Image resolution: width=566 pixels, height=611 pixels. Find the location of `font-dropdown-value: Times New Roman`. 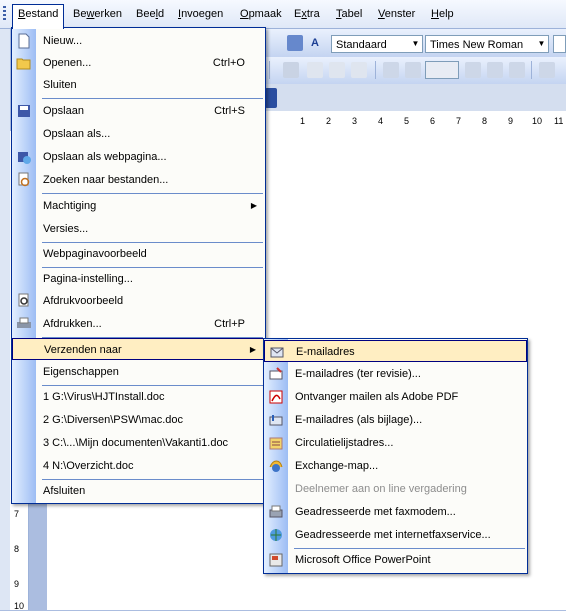

font-dropdown-value: Times New Roman is located at coordinates (477, 45).